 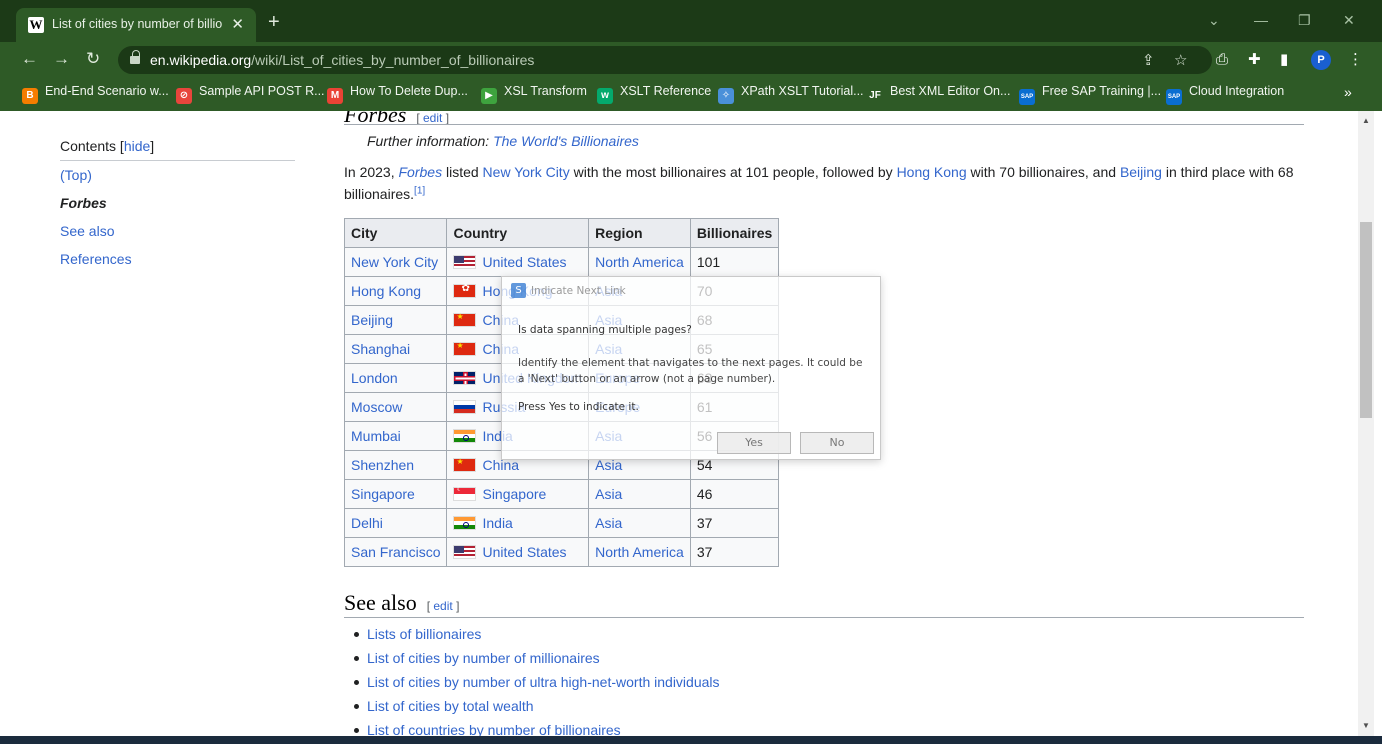 I want to click on menu-kebab-icon: ⋮, so click(x=1355, y=60).